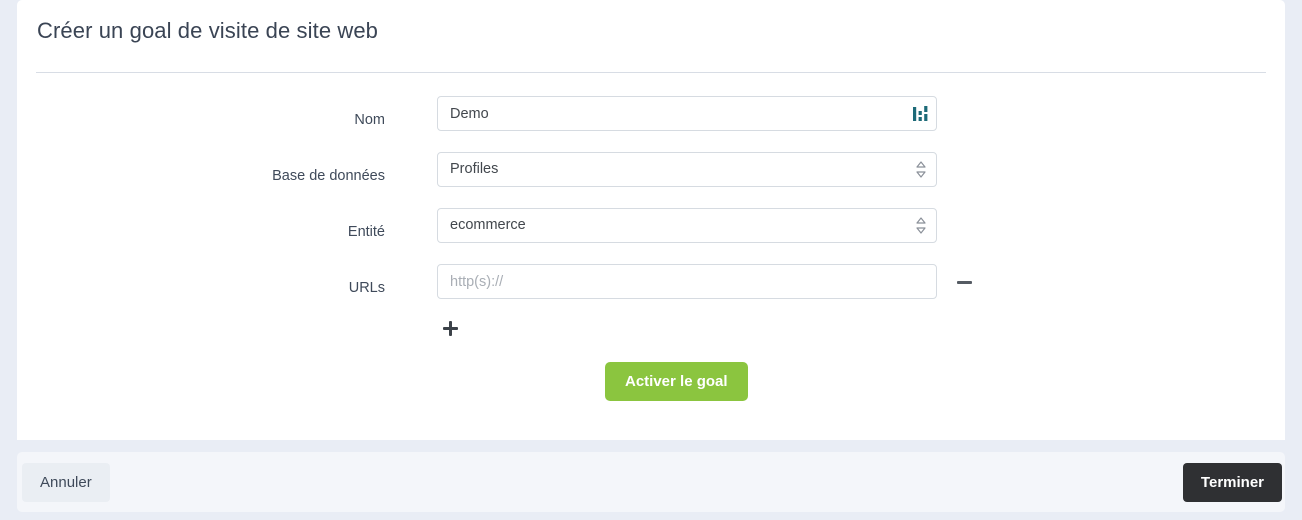  I want to click on activate-goal-button: Activer le goal, so click(676, 381).